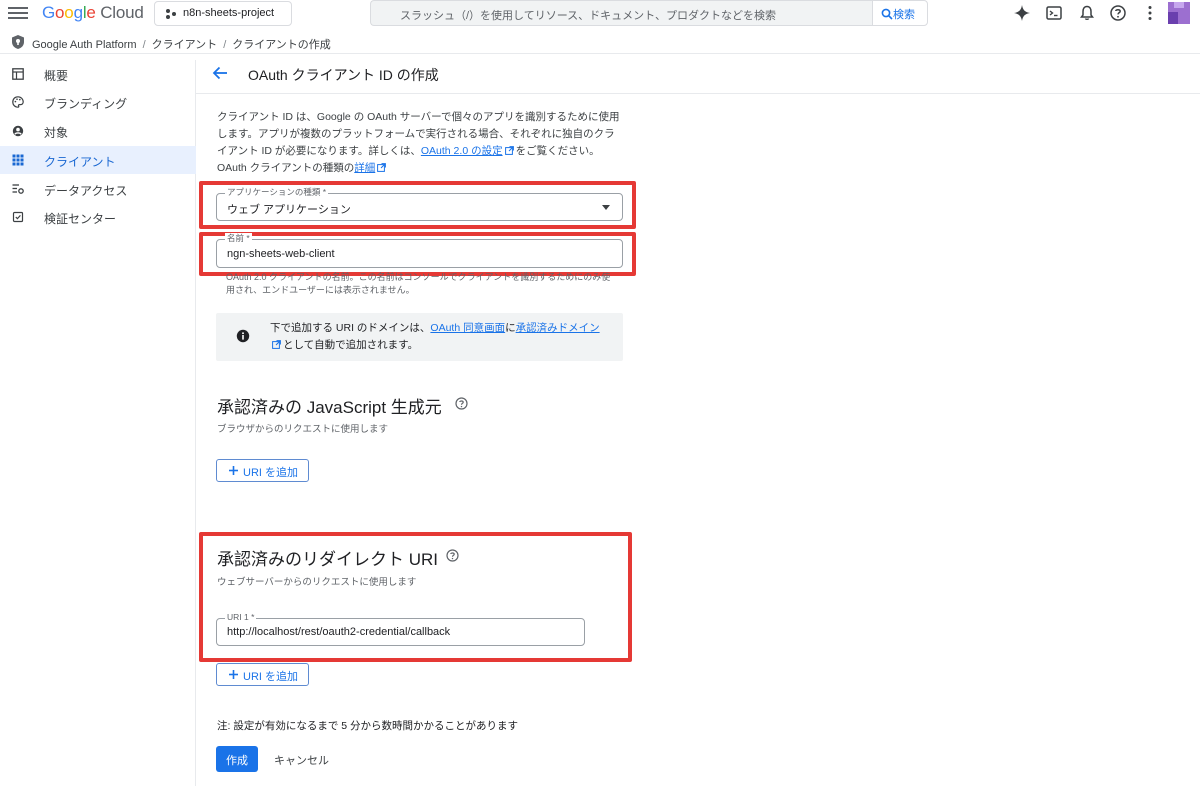  I want to click on name-label: 名前 *, so click(238, 238).